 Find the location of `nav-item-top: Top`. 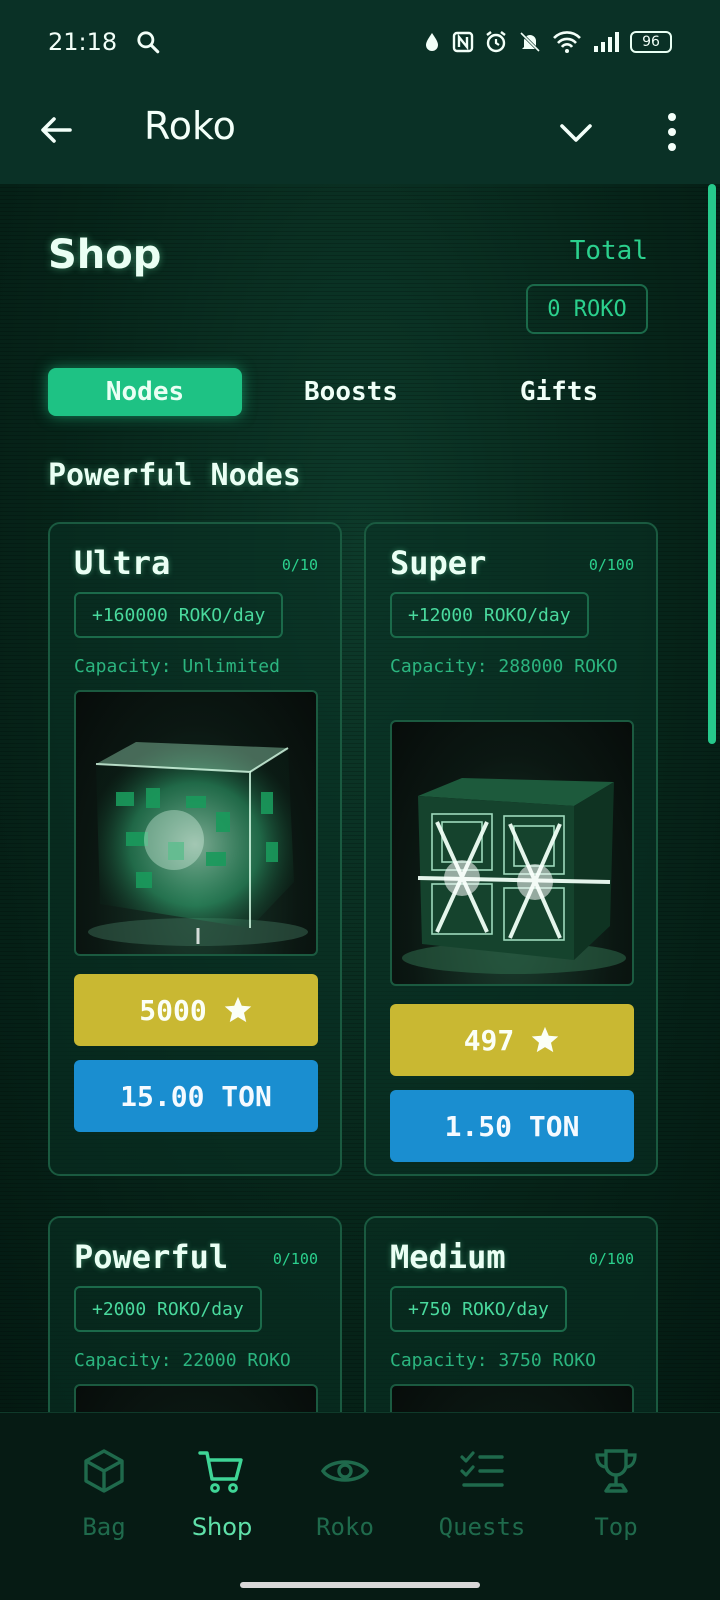

nav-item-top: Top is located at coordinates (616, 1491).